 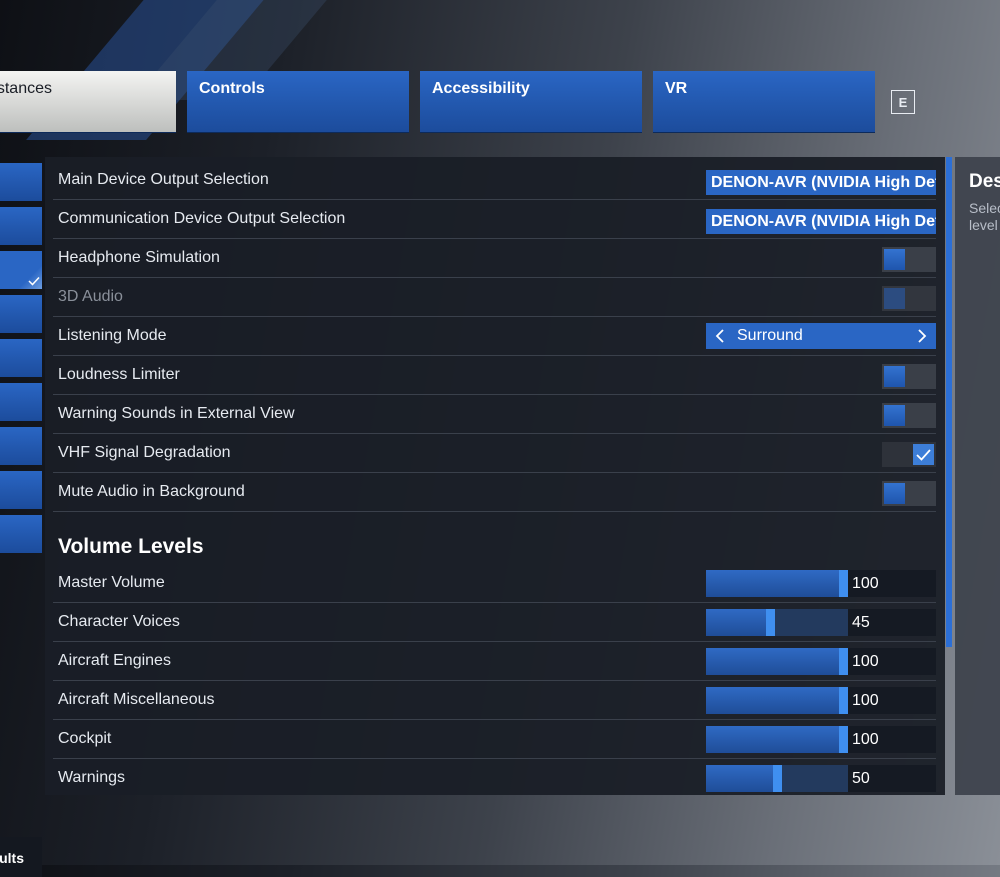 I want to click on setting-row-headphone-simulation: Headphone Simulation, so click(x=494, y=258).